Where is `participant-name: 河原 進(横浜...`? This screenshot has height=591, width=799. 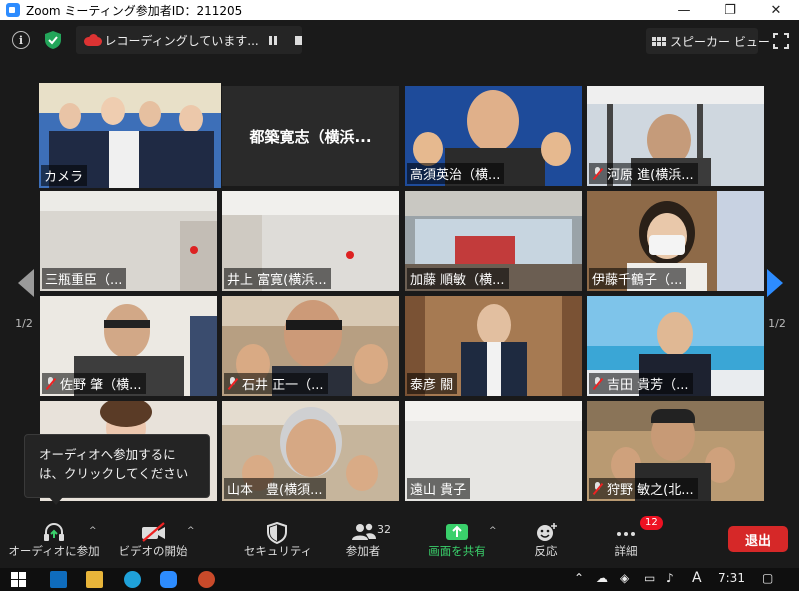 participant-name: 河原 進(横浜... is located at coordinates (643, 173).